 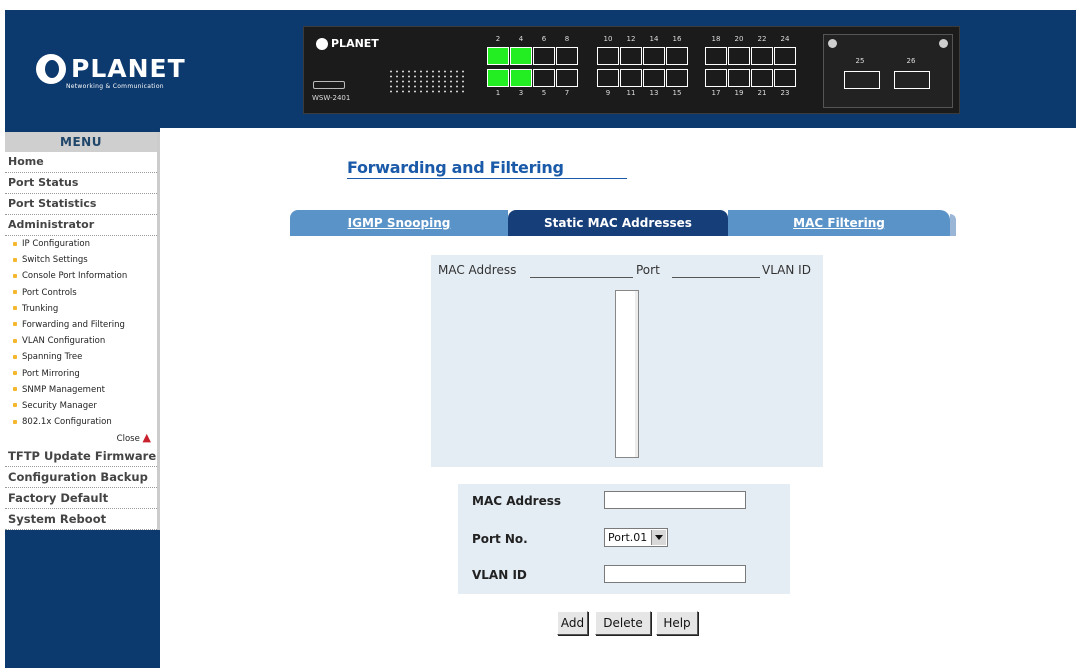 I want to click on submenu-item-8021x-configuration: 802.1x Configuration, so click(x=81, y=422).